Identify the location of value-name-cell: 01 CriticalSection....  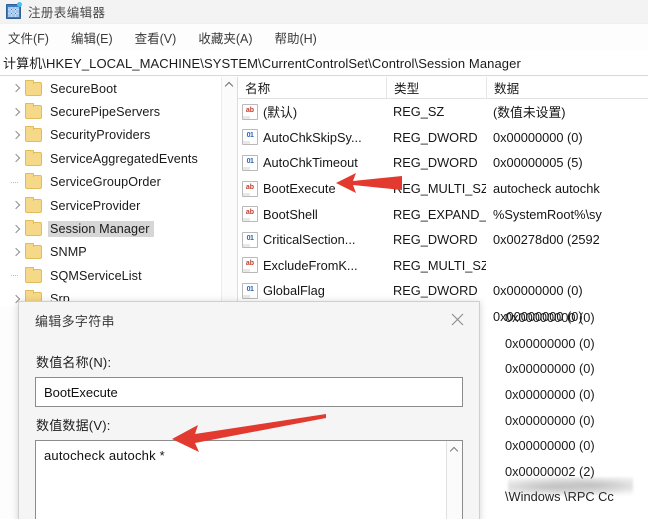
(312, 239).